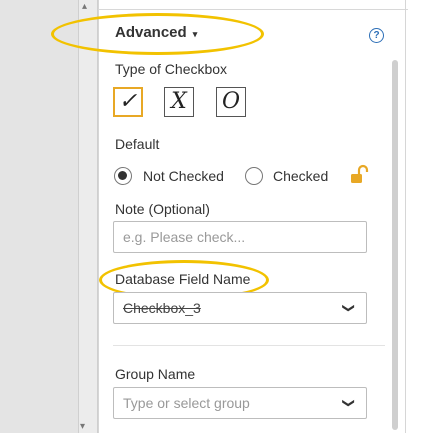  What do you see at coordinates (155, 374) in the screenshot?
I see `group-name-label: Group Name` at bounding box center [155, 374].